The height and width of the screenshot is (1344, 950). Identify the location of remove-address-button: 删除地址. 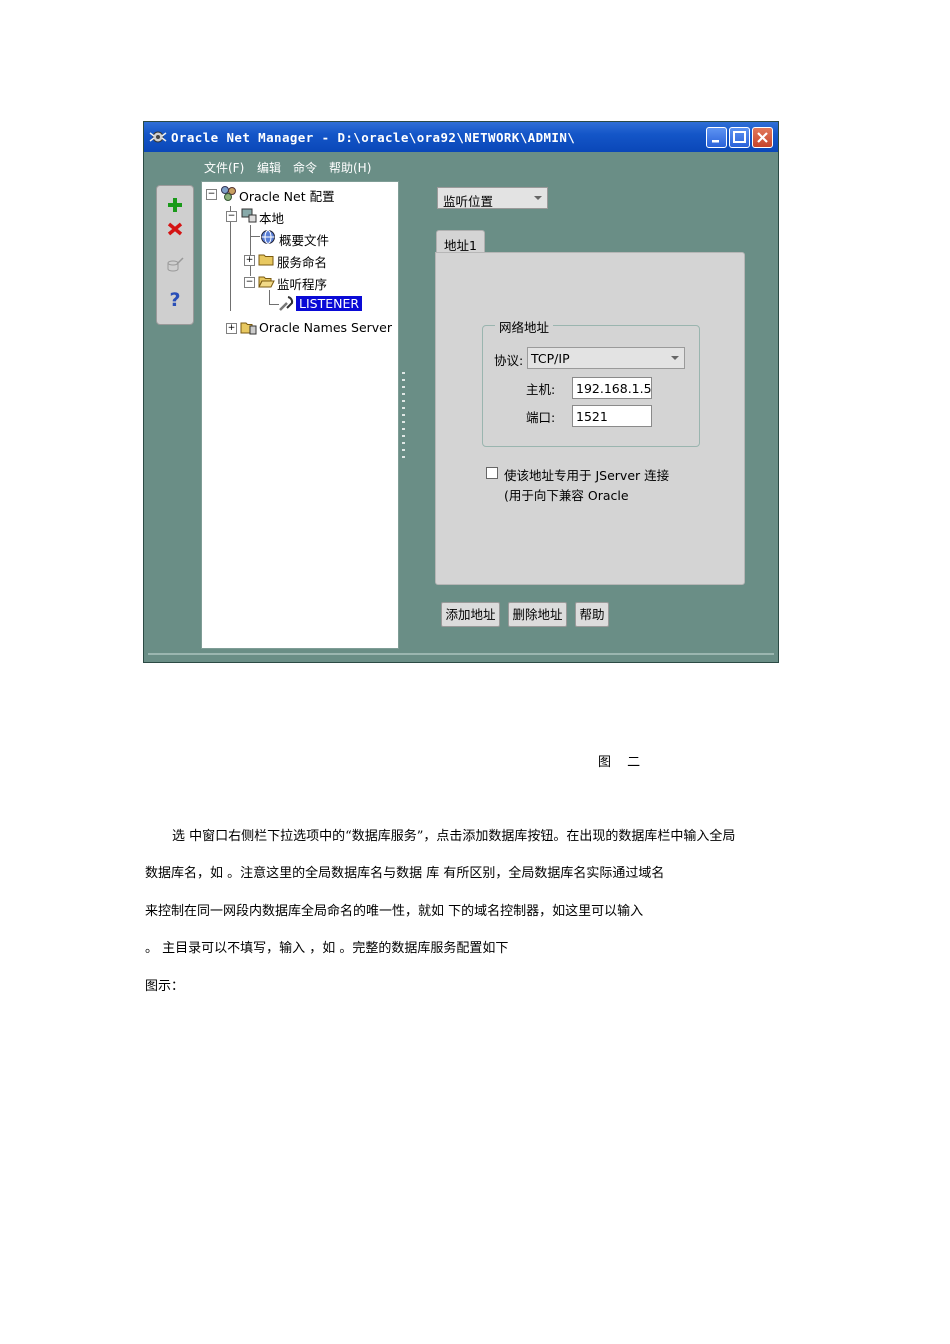
(537, 614).